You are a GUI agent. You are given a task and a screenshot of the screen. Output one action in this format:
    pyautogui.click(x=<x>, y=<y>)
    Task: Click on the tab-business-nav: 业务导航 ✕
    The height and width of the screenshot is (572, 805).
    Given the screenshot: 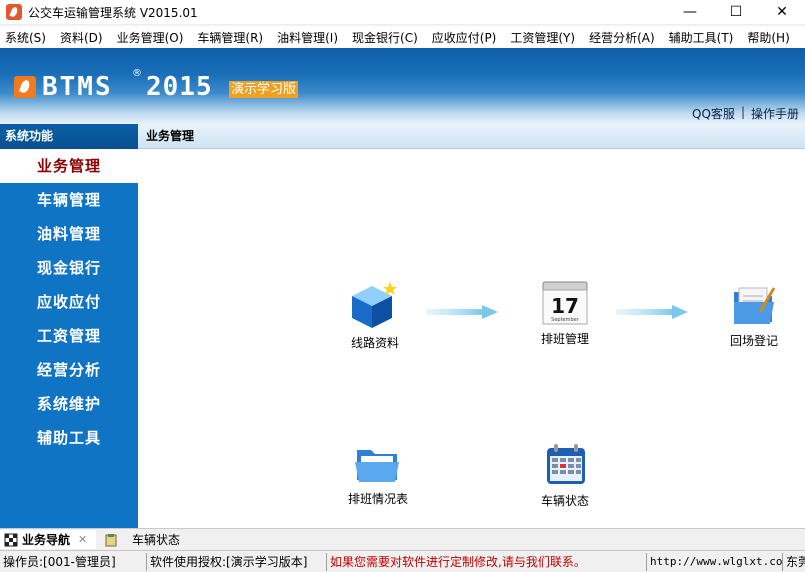 What is the action you would take?
    pyautogui.click(x=48, y=539)
    